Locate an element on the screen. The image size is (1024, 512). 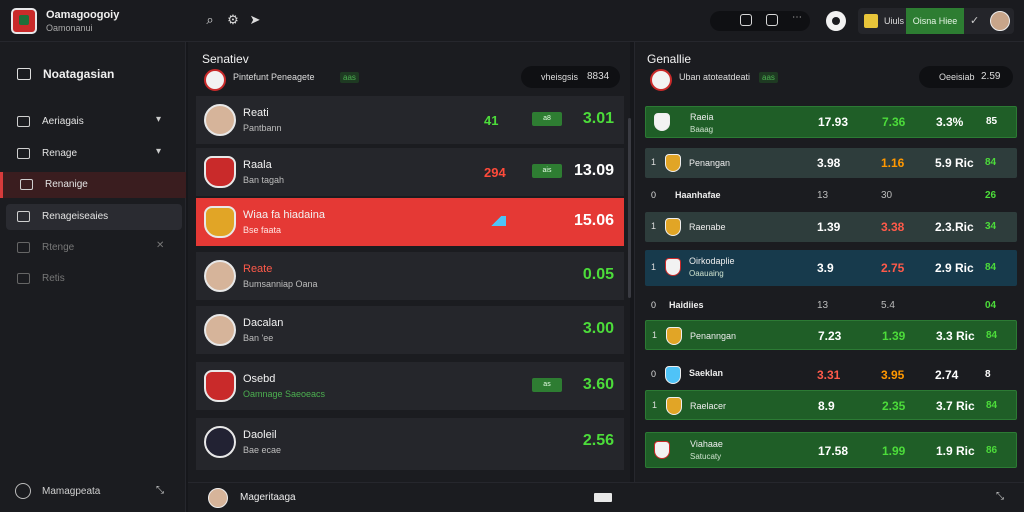
team-name: Raenabe is located at coordinates (707, 227).